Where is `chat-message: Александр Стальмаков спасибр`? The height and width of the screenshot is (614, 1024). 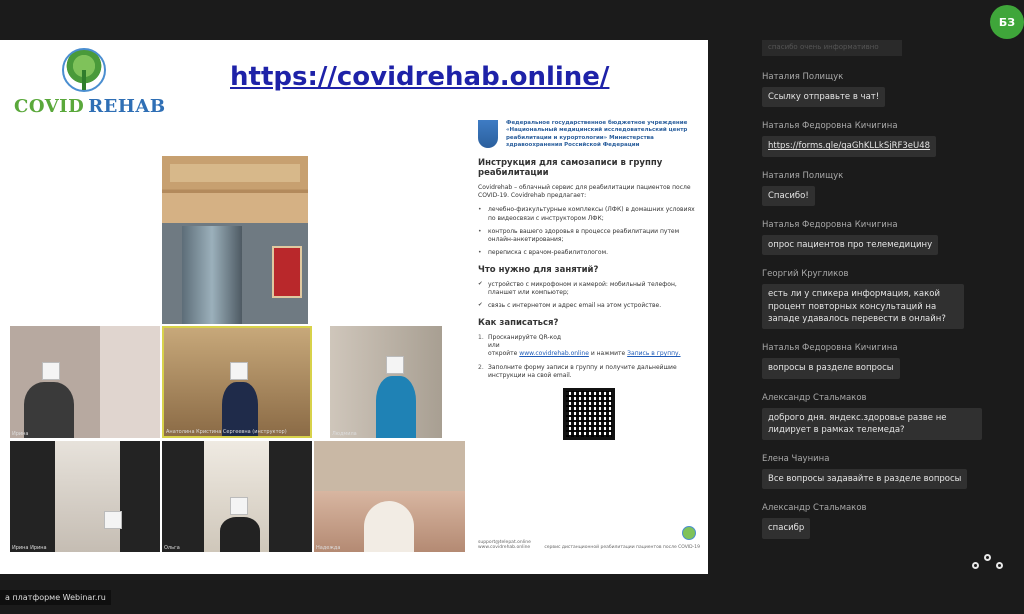
chat-message: Александр Стальмаков спасибр is located at coordinates (877, 521).